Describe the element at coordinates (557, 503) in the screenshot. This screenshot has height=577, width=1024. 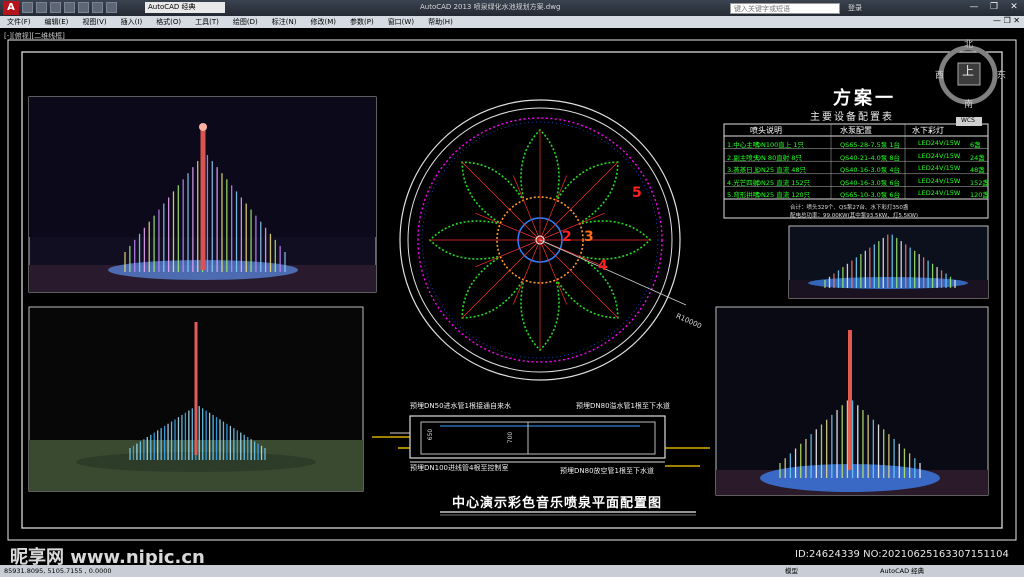
I see `drawing-title: 中心演示彩色音乐喷泉平面配置图` at that location.